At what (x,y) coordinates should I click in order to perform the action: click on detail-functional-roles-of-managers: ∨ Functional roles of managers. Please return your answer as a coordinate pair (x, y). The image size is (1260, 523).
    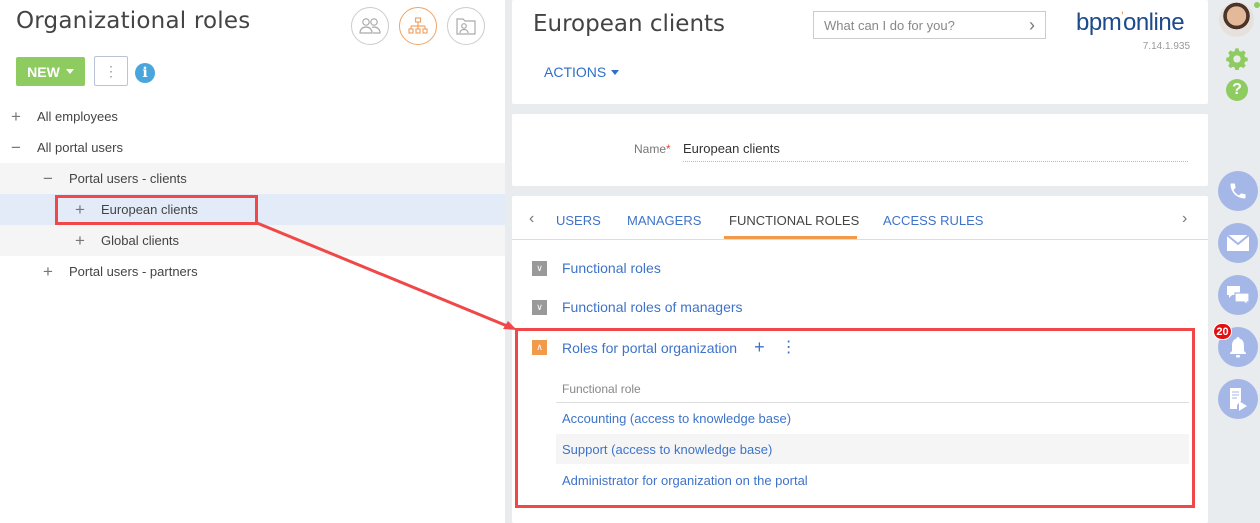
    Looking at the image, I should click on (637, 307).